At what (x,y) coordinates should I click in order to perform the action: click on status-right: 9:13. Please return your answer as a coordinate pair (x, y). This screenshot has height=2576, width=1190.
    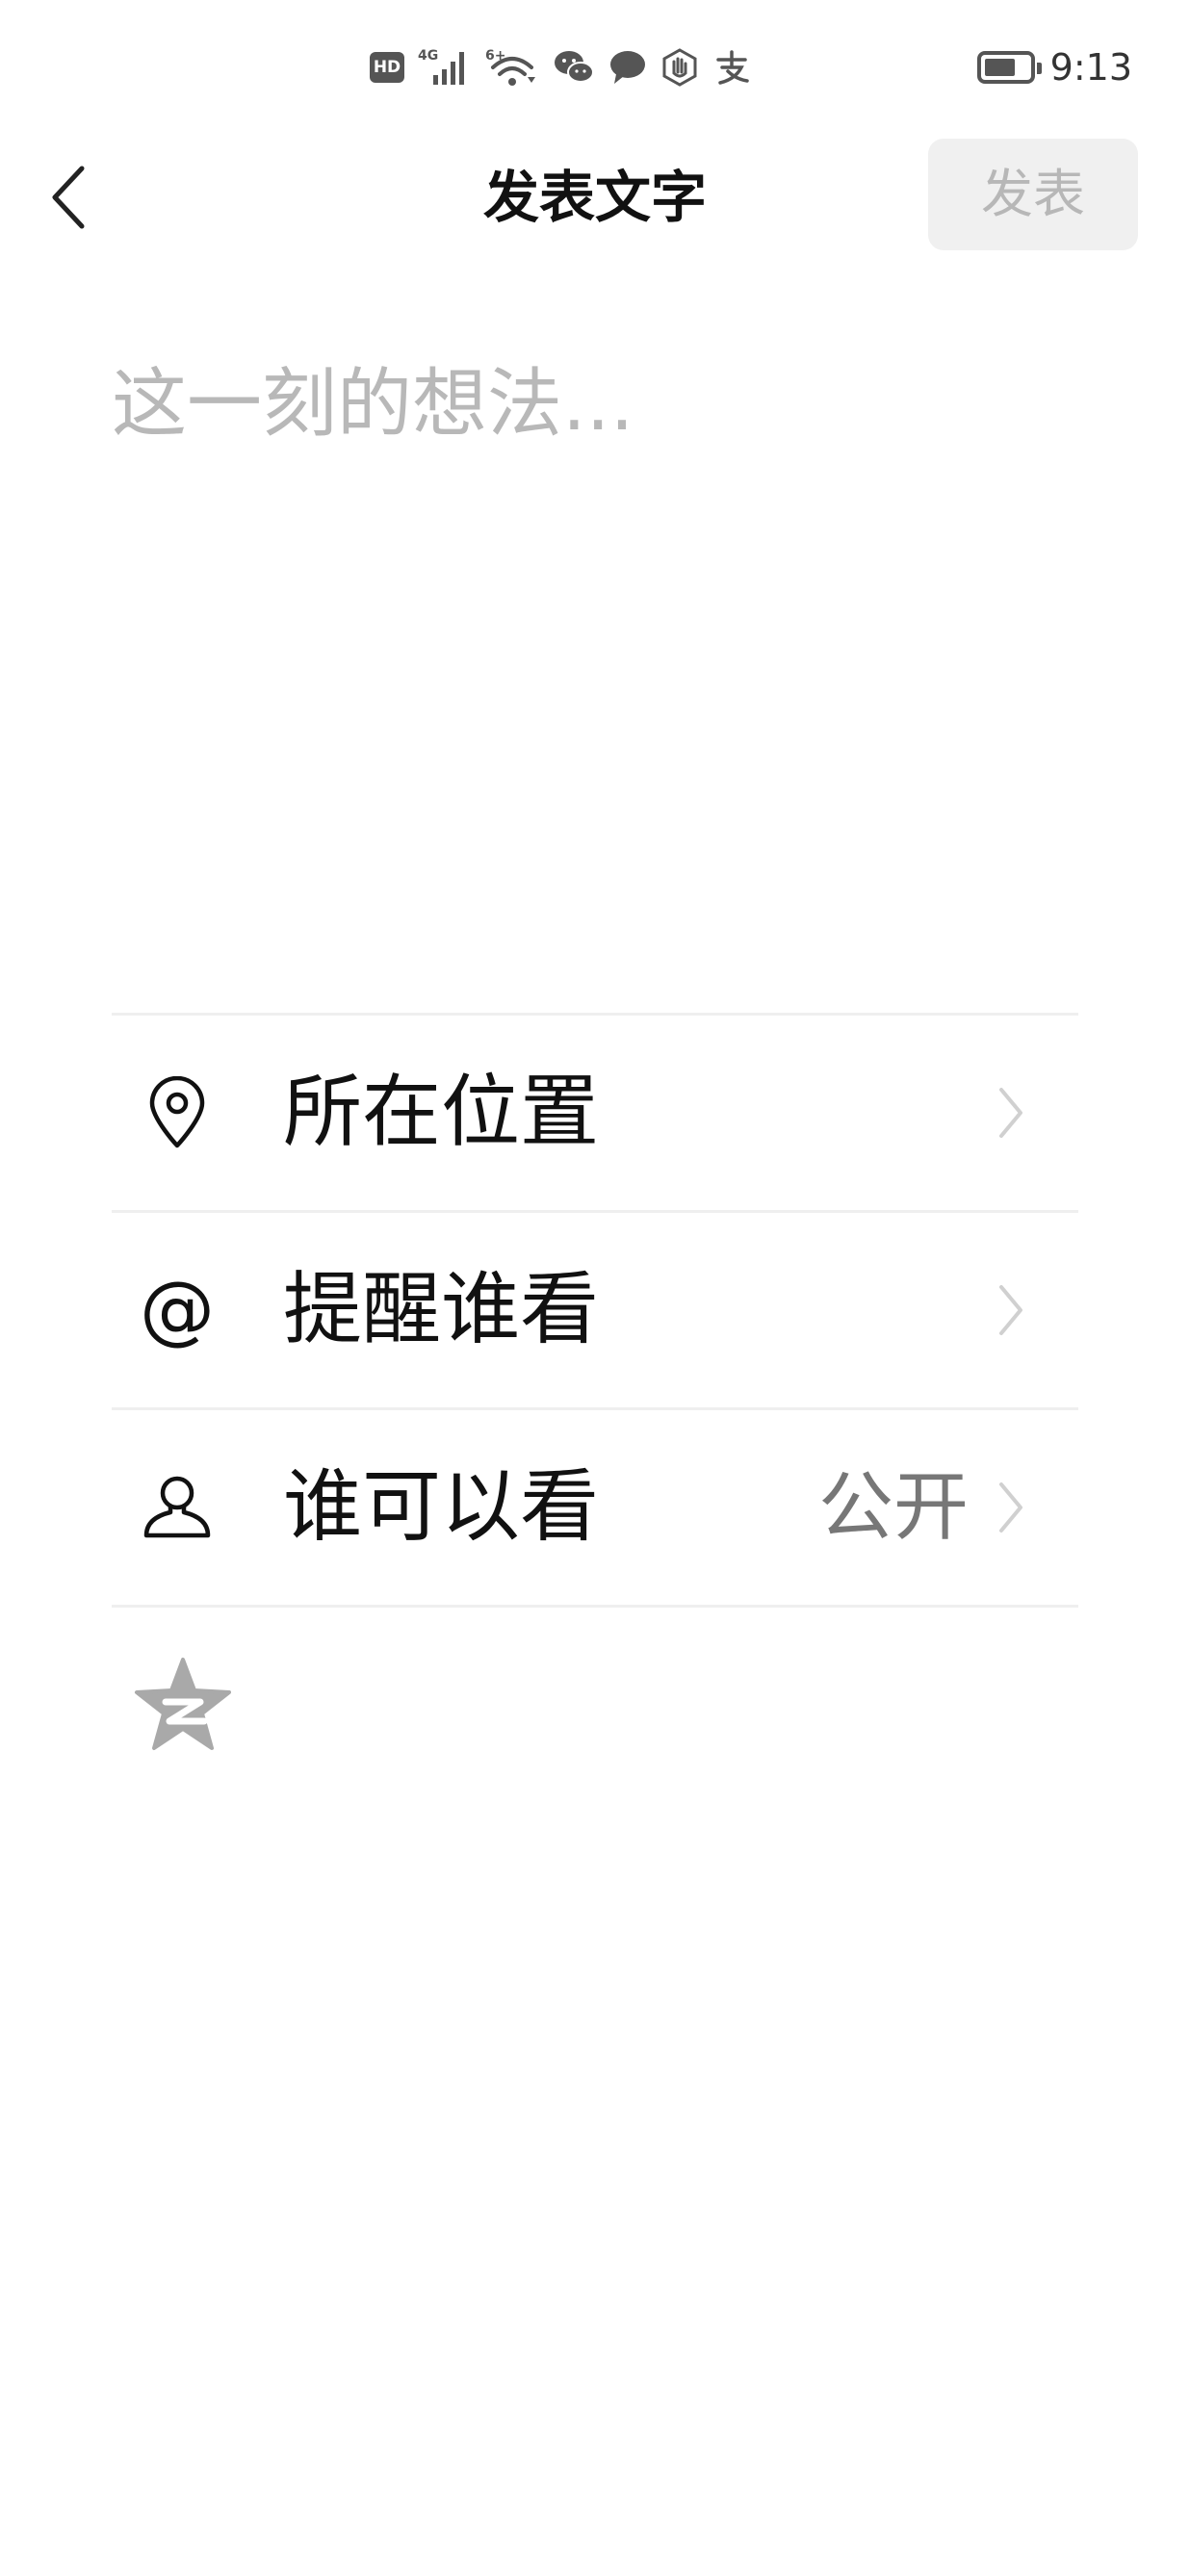
    Looking at the image, I should click on (1054, 67).